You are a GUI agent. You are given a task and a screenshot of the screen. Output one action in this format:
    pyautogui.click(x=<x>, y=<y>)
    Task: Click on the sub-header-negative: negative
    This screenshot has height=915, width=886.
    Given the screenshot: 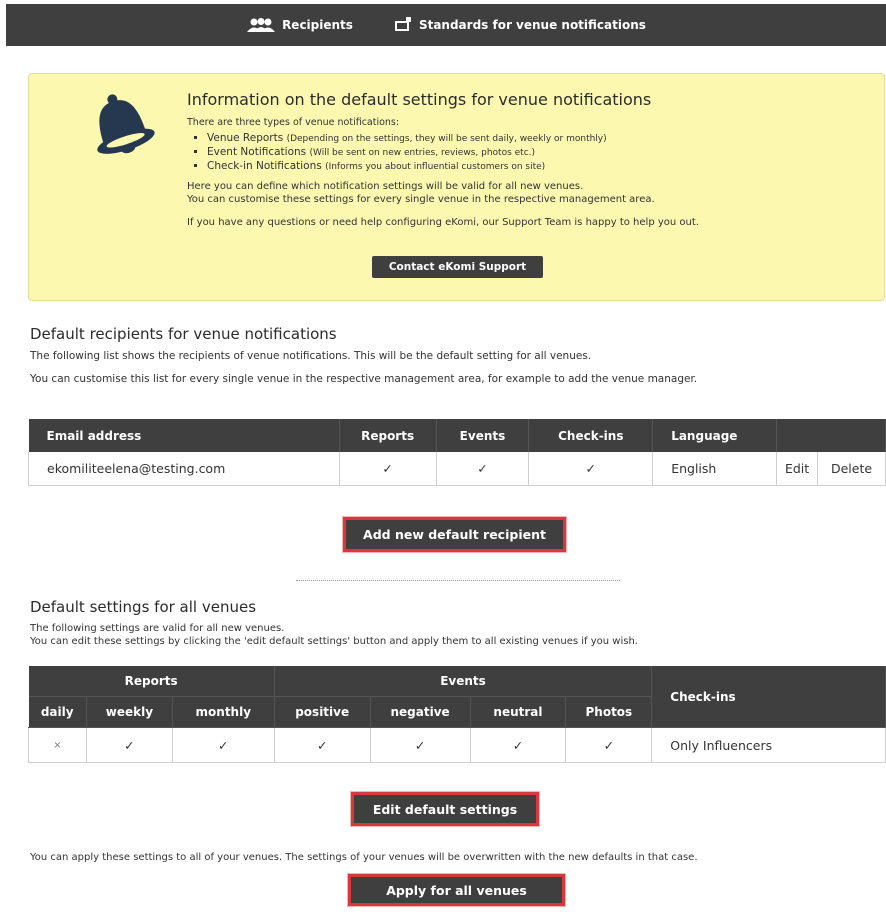 What is the action you would take?
    pyautogui.click(x=420, y=712)
    